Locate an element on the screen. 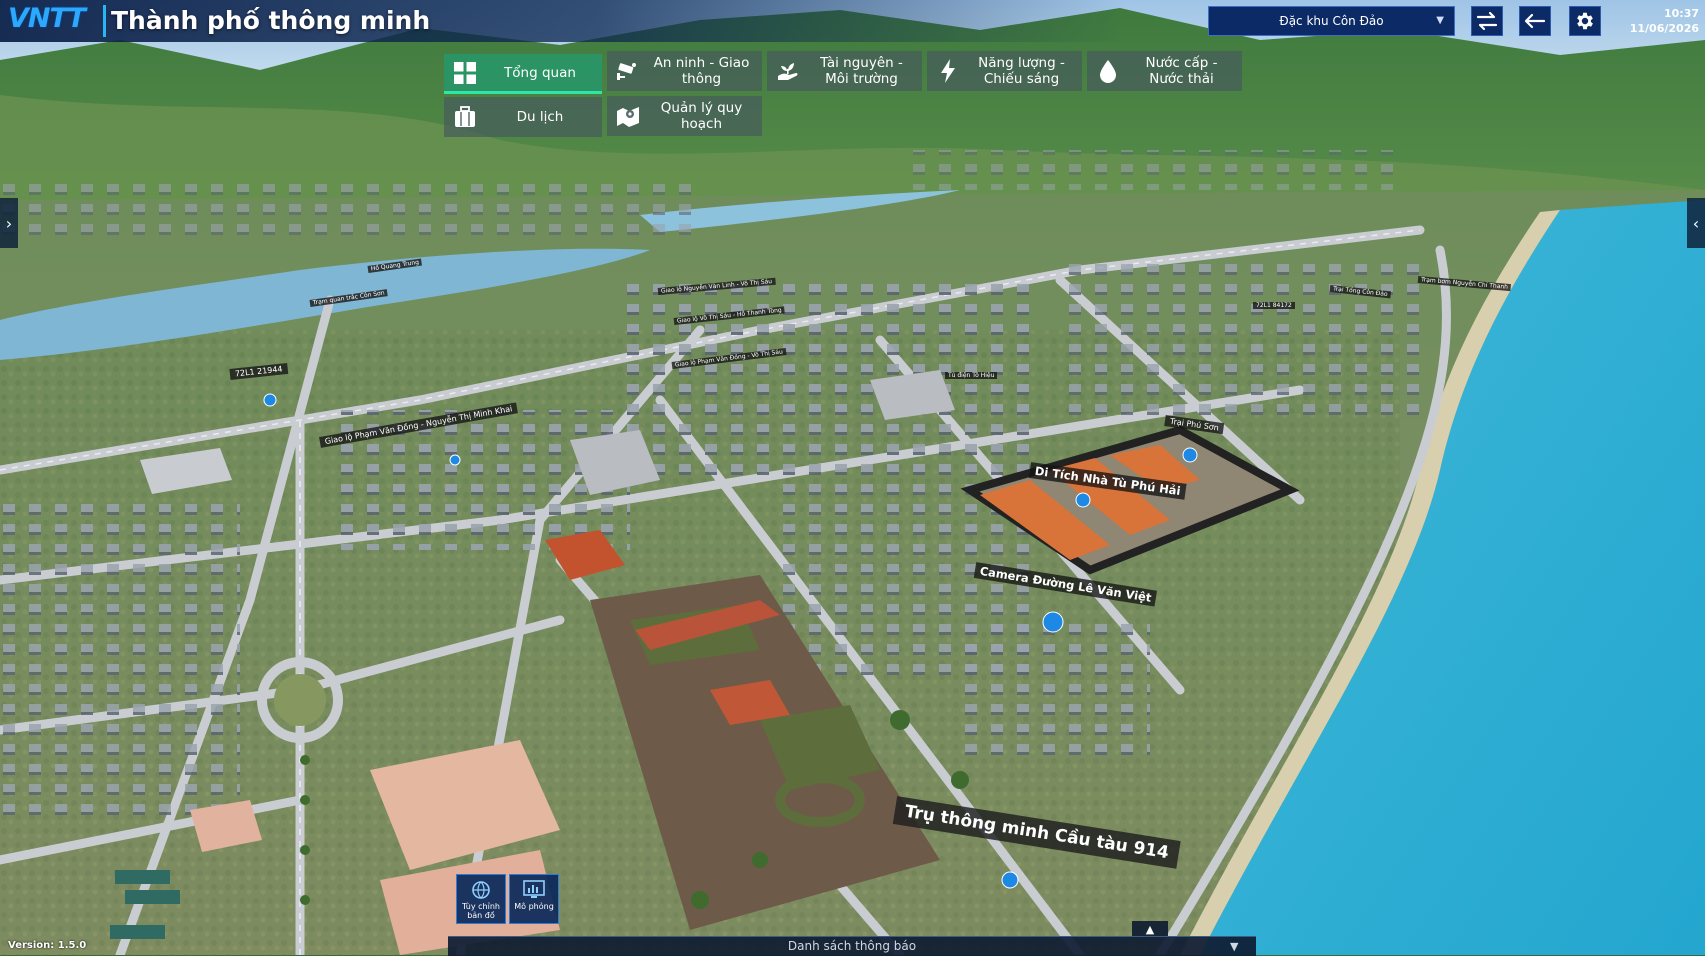  swap-button is located at coordinates (1487, 21).